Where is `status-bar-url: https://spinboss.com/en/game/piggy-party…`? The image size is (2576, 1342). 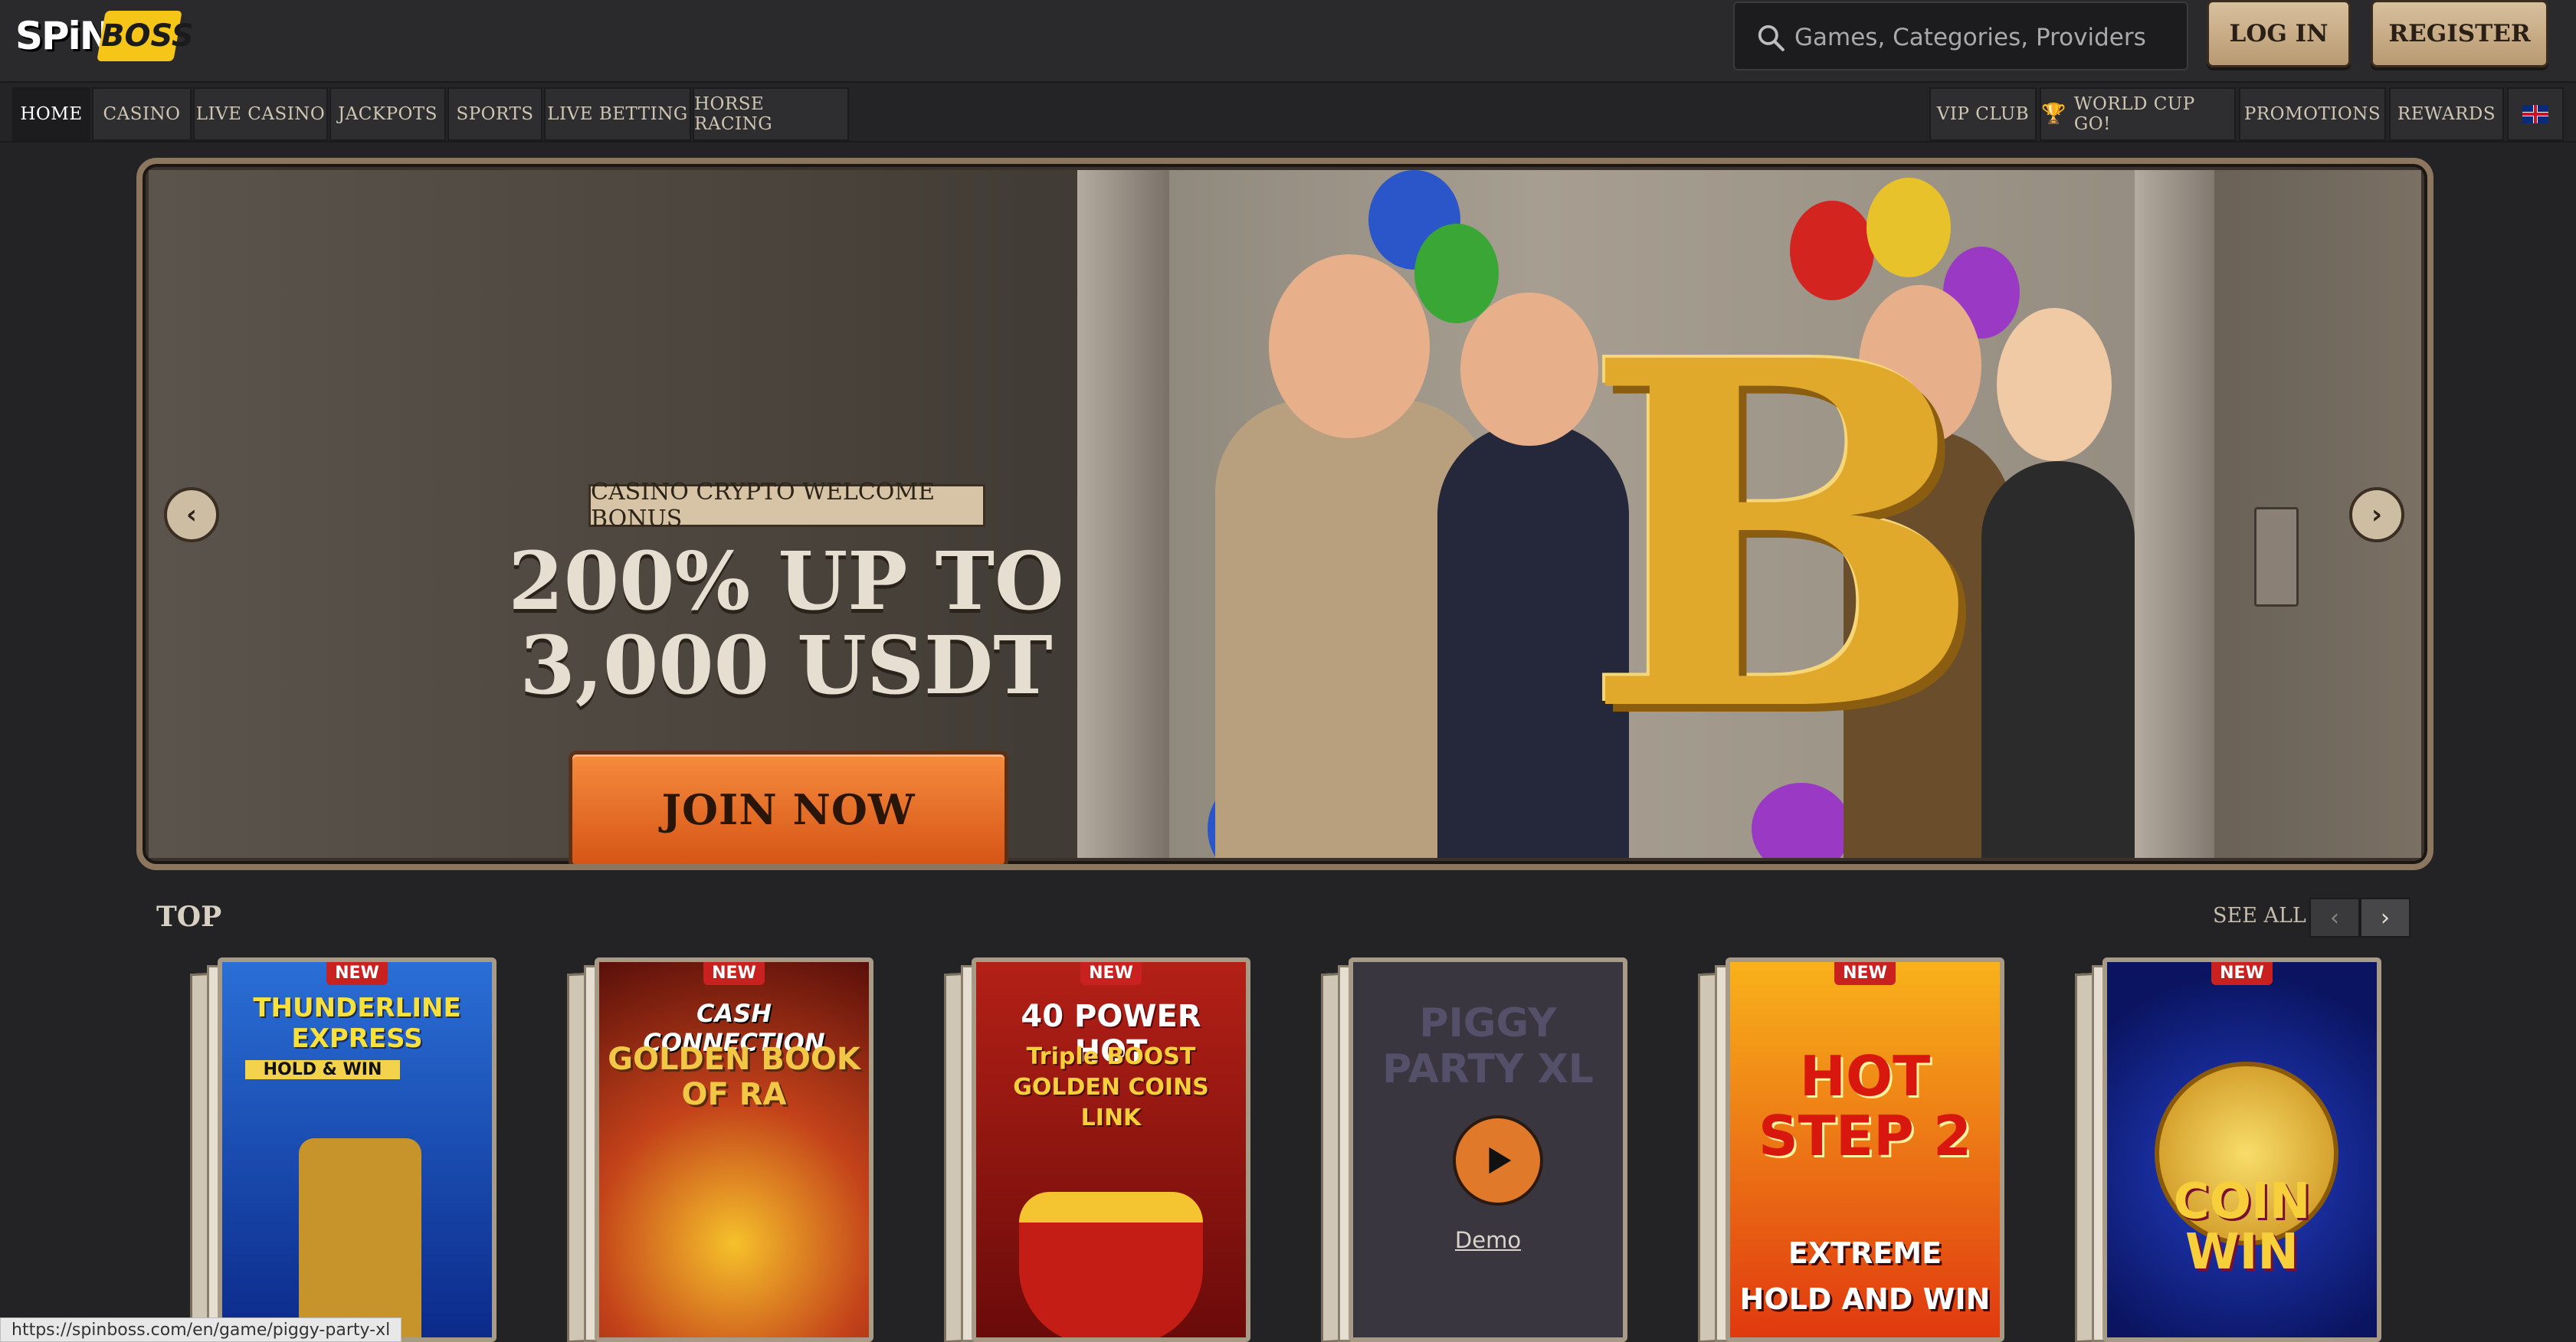
status-bar-url: https://spinboss.com/en/game/piggy-party… is located at coordinates (201, 1329).